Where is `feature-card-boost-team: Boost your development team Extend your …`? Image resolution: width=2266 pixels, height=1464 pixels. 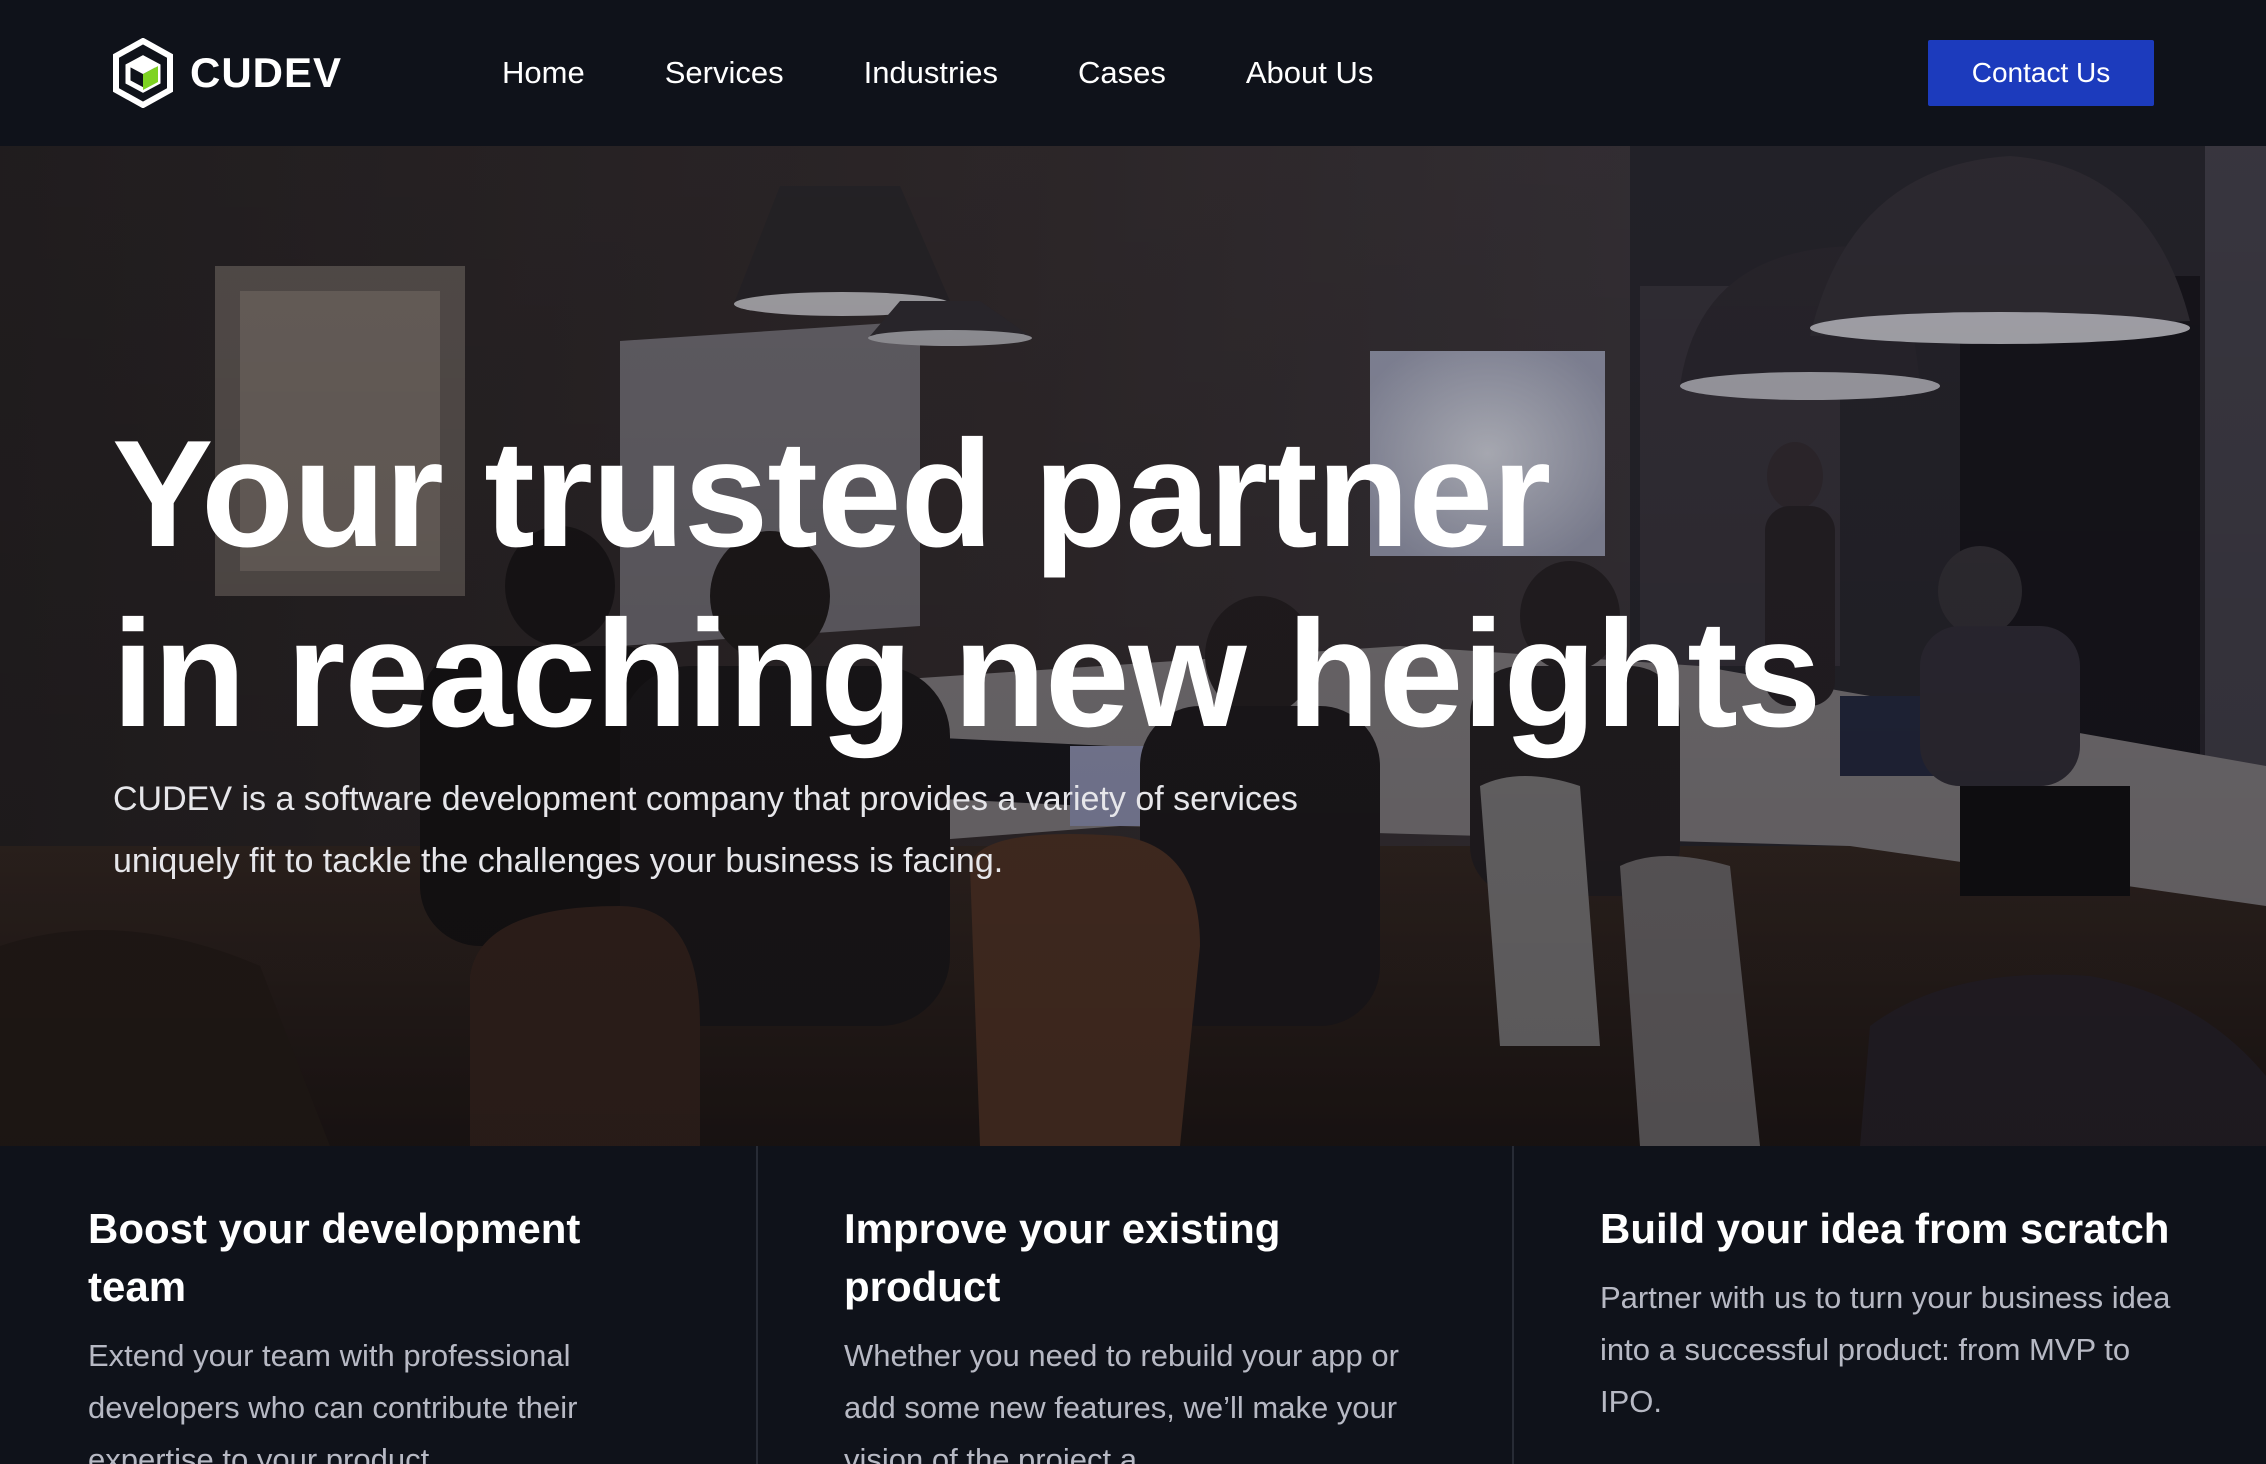
feature-card-boost-team: Boost your development team Extend your … is located at coordinates (378, 1305).